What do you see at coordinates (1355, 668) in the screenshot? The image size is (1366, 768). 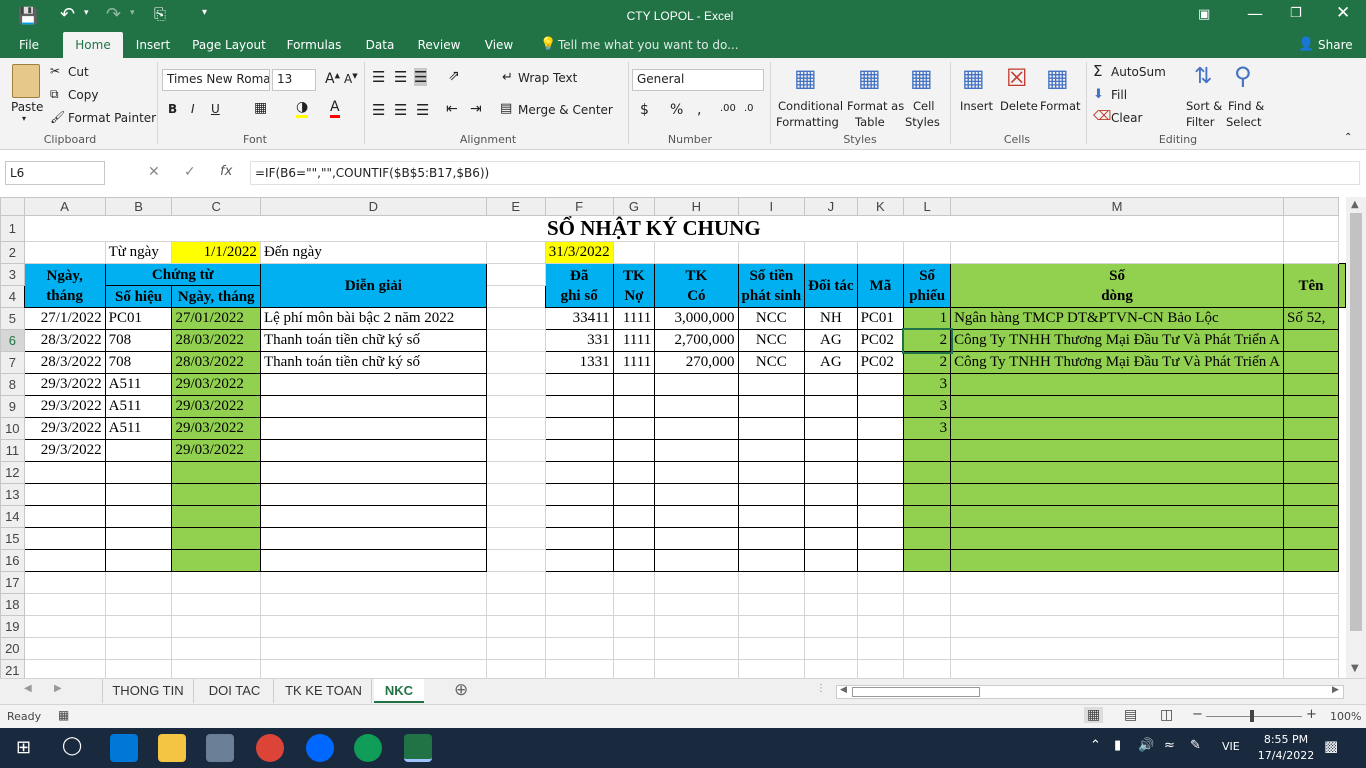 I see `scroll-down-icon: ▼` at bounding box center [1355, 668].